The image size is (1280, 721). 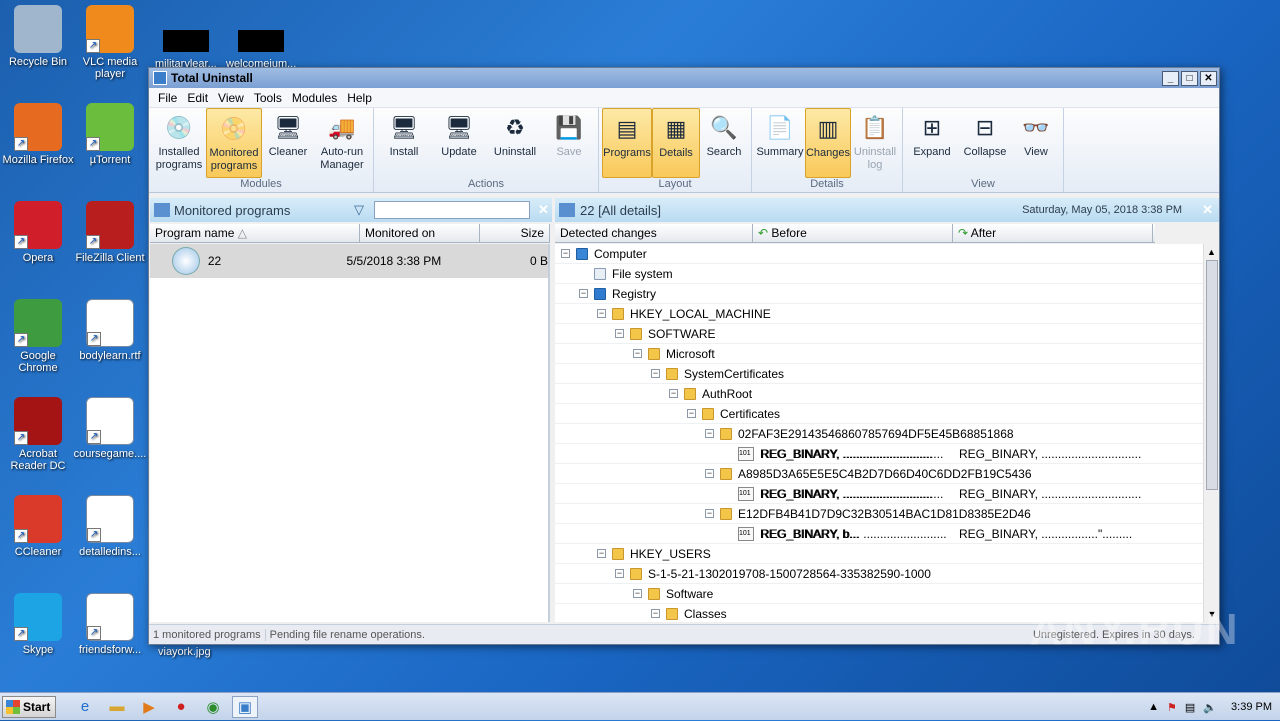 What do you see at coordinates (879, 374) in the screenshot?
I see `tree-node: − SystemCertificates` at bounding box center [879, 374].